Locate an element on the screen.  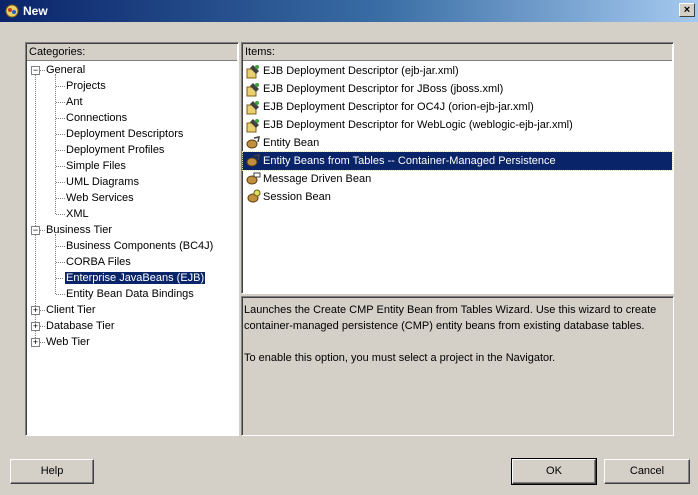
tree-subcategory: Deployment Profiles is located at coordinates (115, 150).